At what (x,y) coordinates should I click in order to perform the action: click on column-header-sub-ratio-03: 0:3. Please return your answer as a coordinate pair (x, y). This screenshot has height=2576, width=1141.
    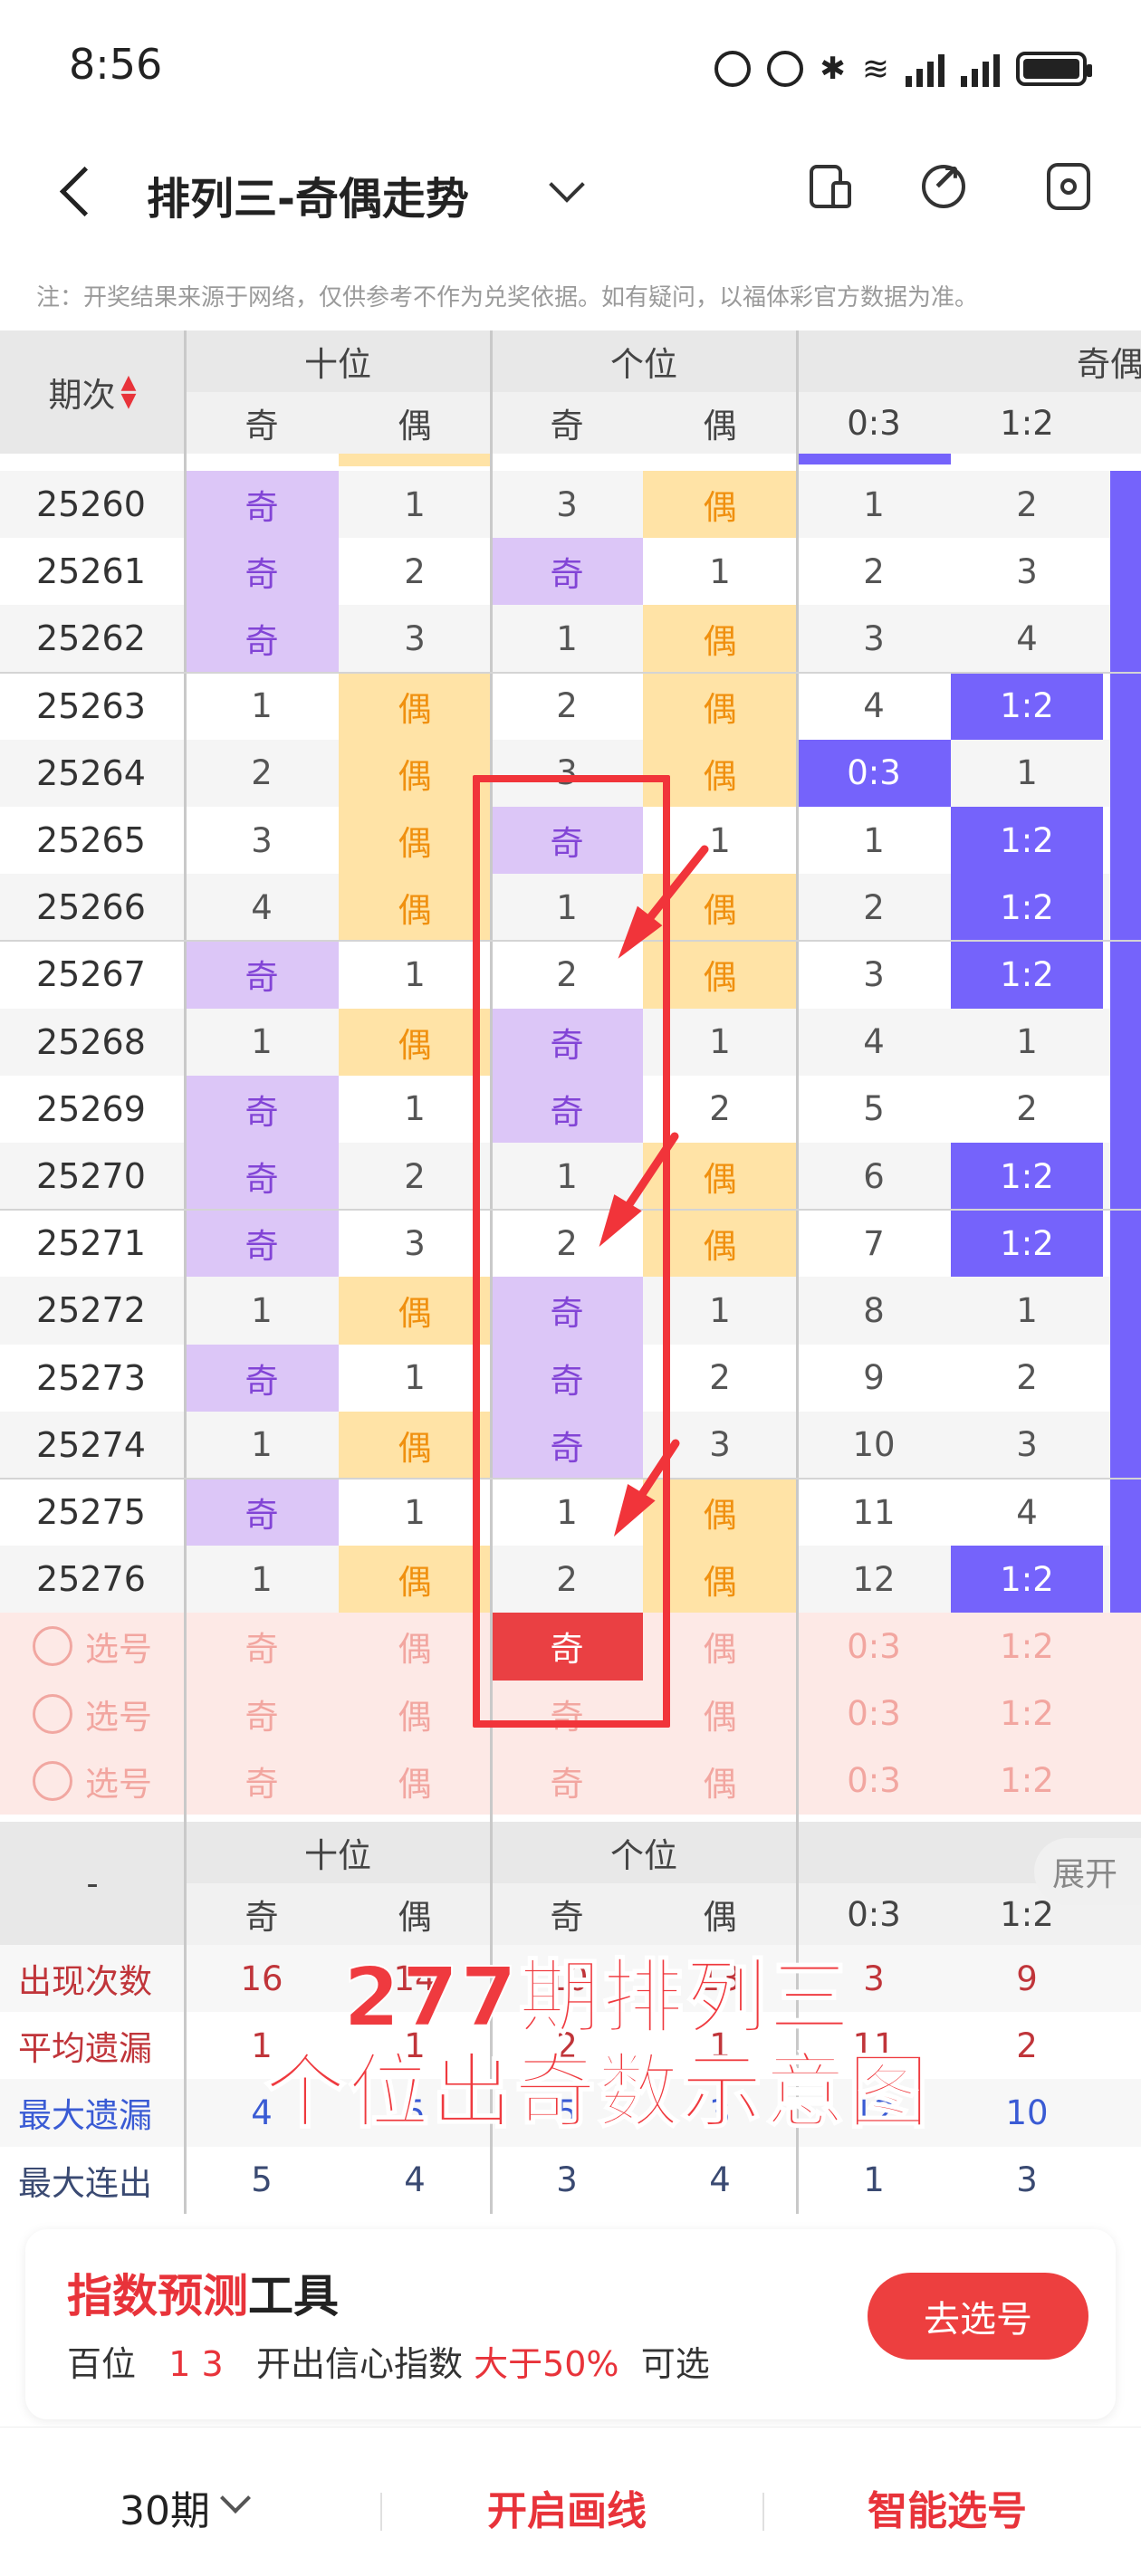
    Looking at the image, I should click on (874, 423).